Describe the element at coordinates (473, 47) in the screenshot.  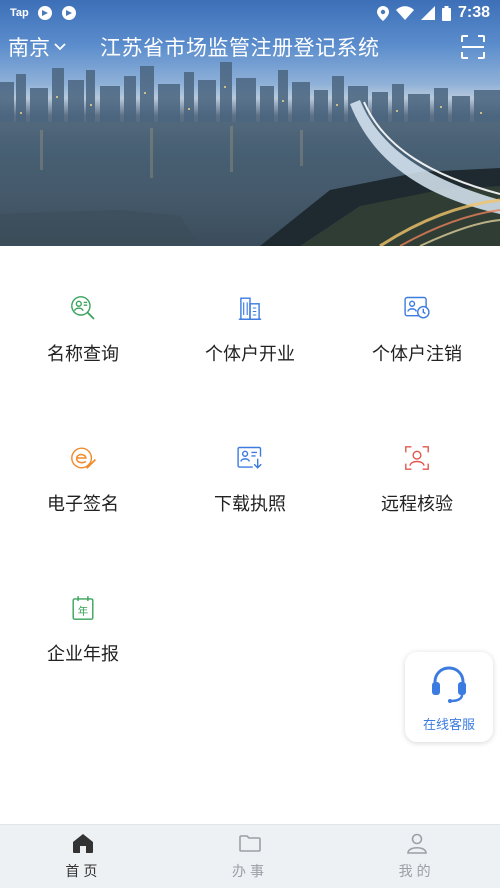
I see `scan-icon` at that location.